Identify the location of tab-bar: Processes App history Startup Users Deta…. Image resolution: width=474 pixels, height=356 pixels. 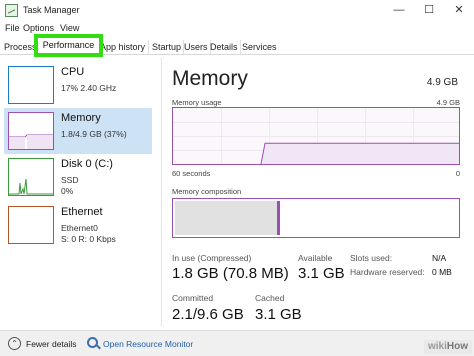
(237, 45).